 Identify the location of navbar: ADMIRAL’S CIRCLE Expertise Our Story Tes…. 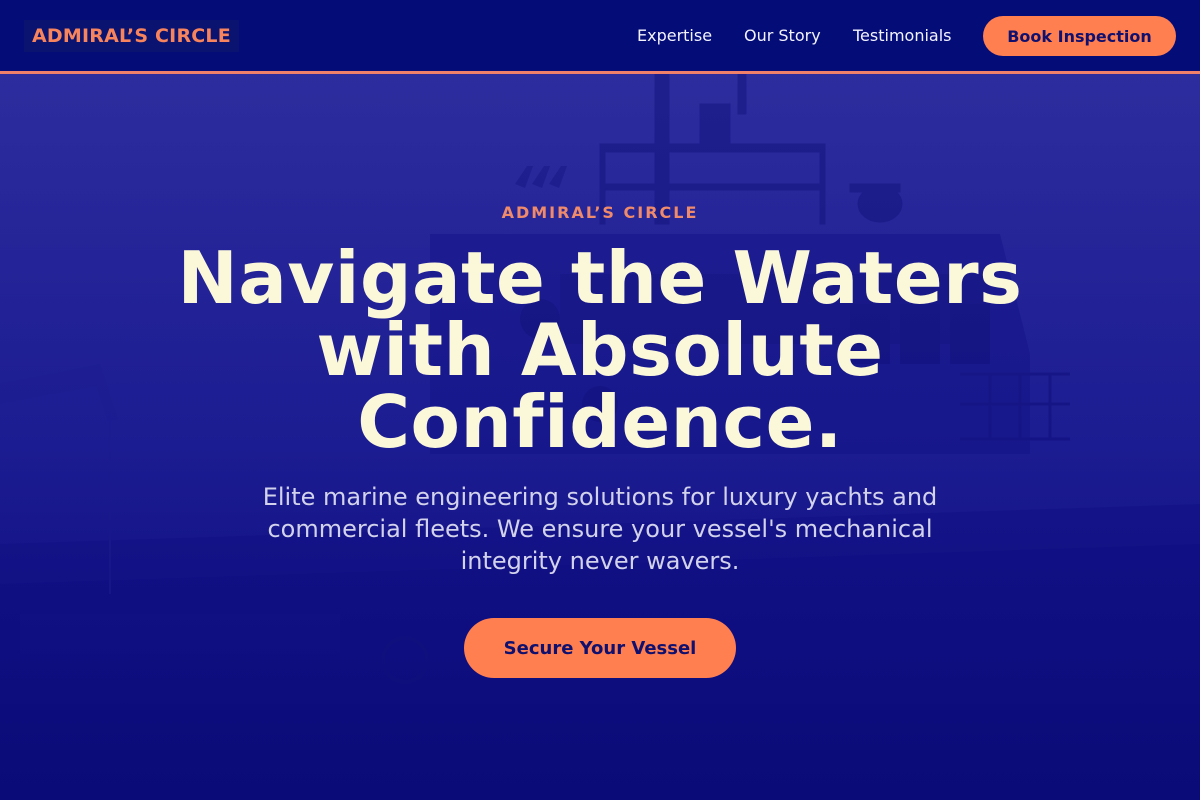
(600, 37).